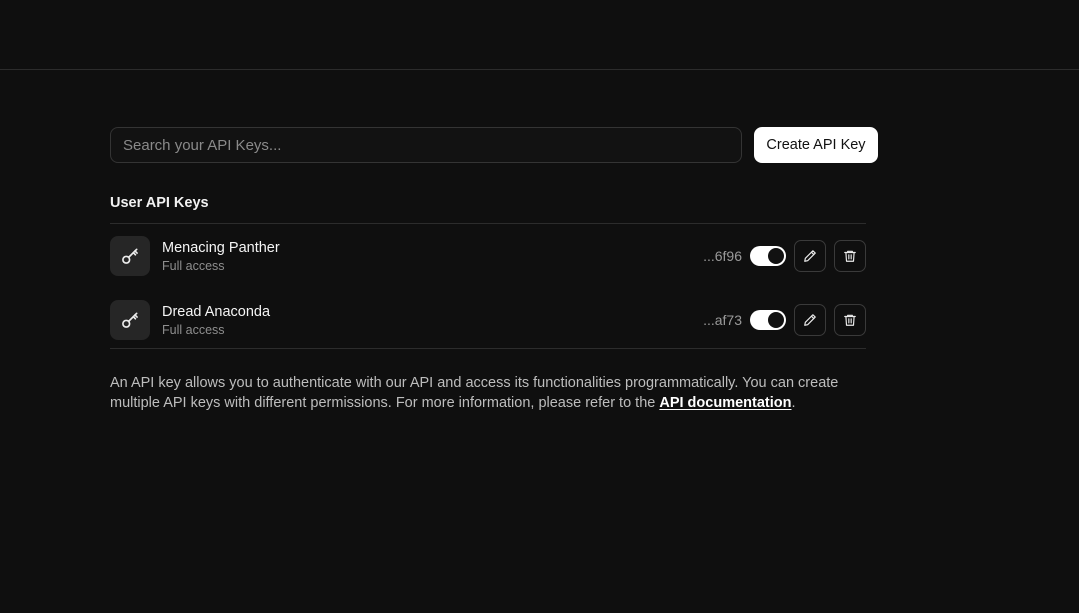  Describe the element at coordinates (221, 247) in the screenshot. I see `key-name: Menacing Panther` at that location.